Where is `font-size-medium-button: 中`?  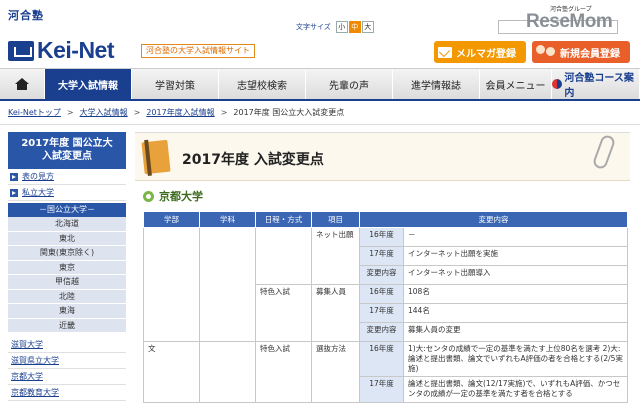
font-size-medium-button: 中 is located at coordinates (354, 27).